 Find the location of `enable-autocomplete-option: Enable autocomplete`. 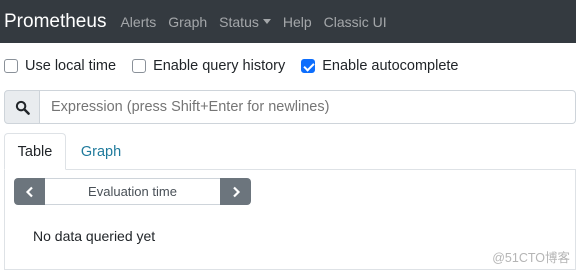

enable-autocomplete-option: Enable autocomplete is located at coordinates (380, 66).